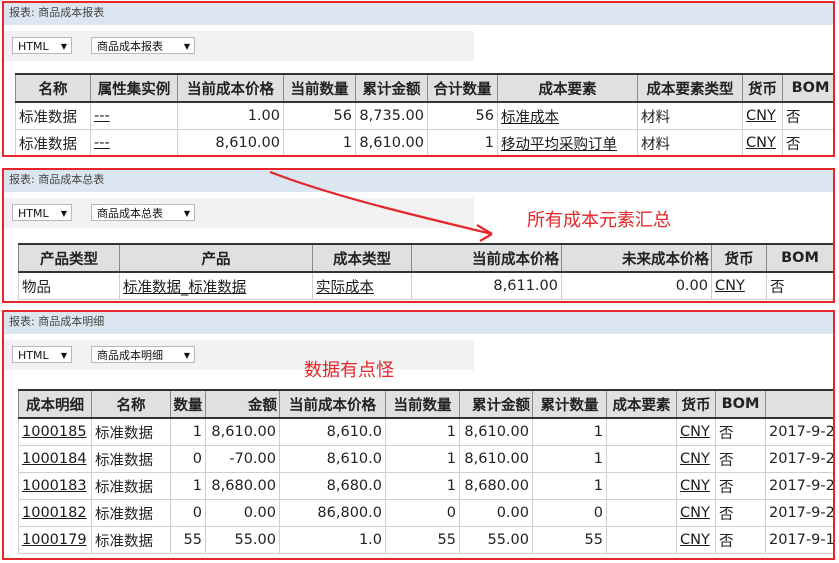 The image size is (839, 563). What do you see at coordinates (345, 288) in the screenshot?
I see `cell-link: 实际成本` at bounding box center [345, 288].